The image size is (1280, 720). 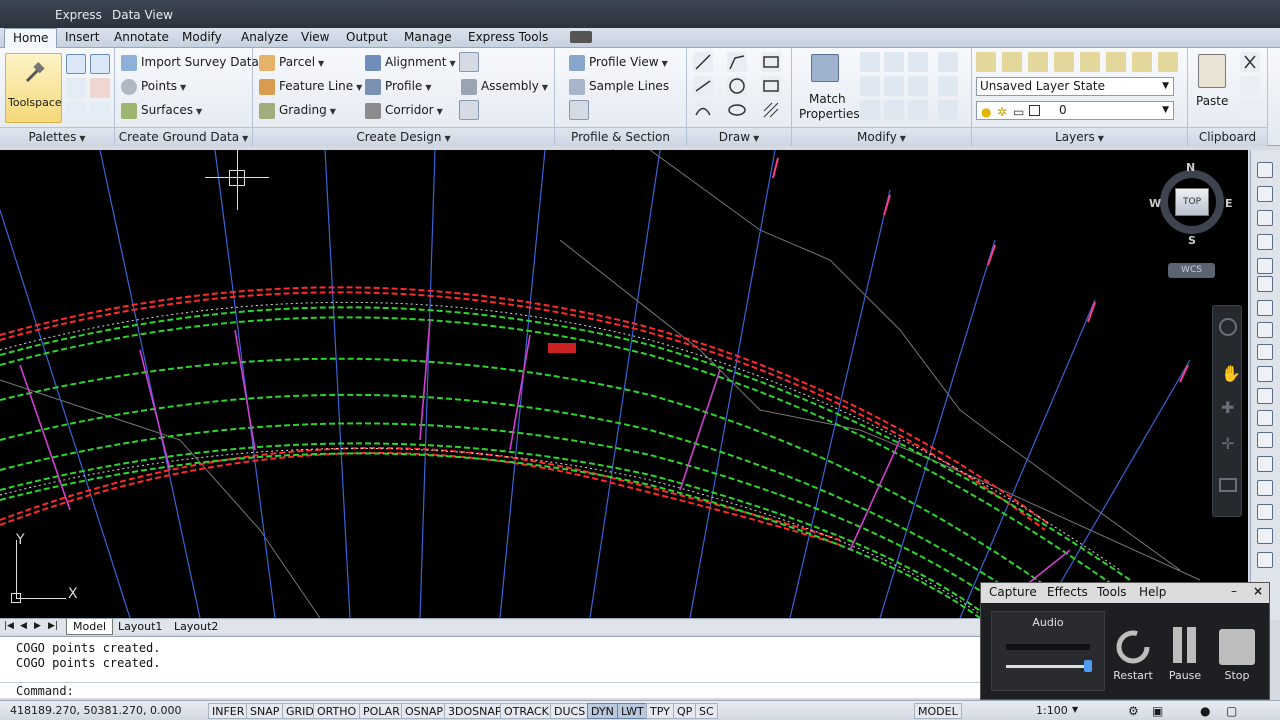 I want to click on tab-express-tools: Express Tools, so click(x=508, y=38).